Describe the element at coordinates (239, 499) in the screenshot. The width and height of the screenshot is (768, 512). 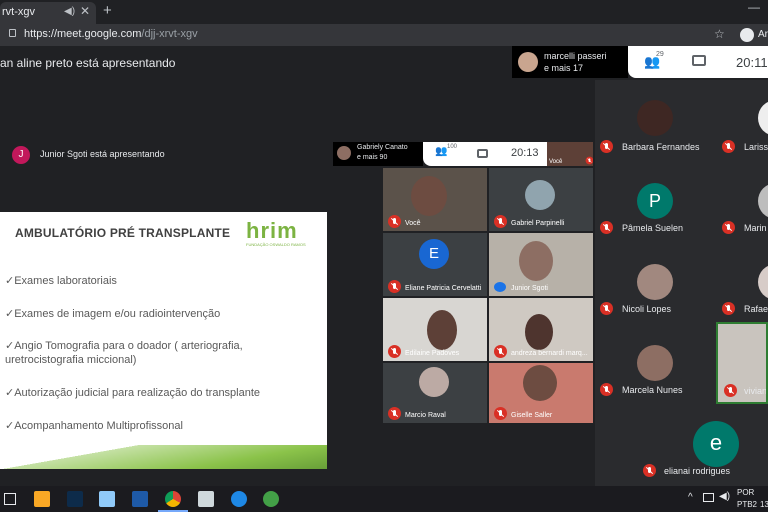
I see `edge-icon` at that location.